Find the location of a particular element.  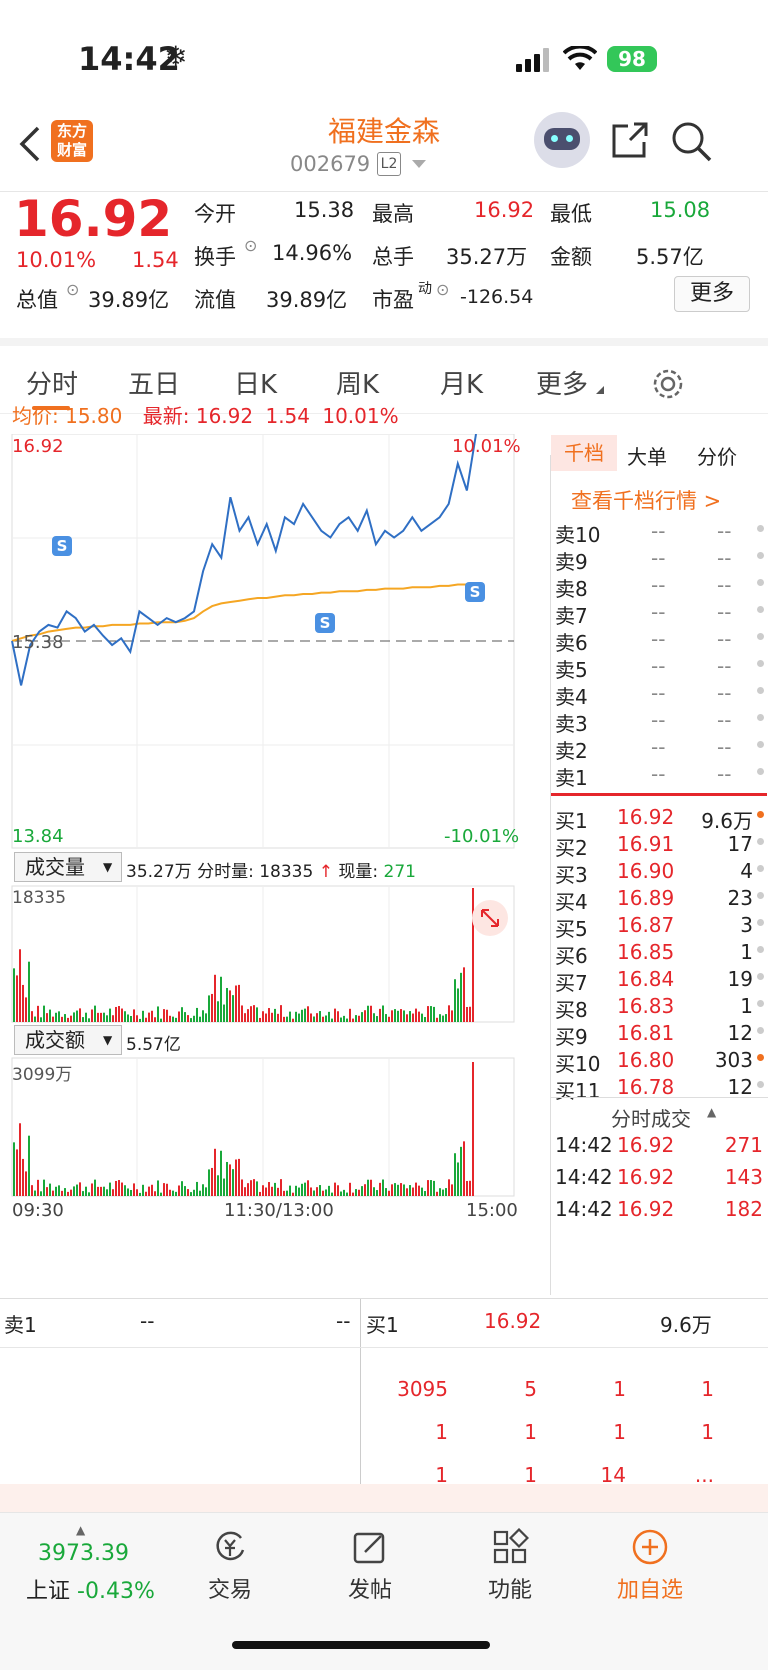

y-axis-bottom: 13.84 is located at coordinates (38, 836).